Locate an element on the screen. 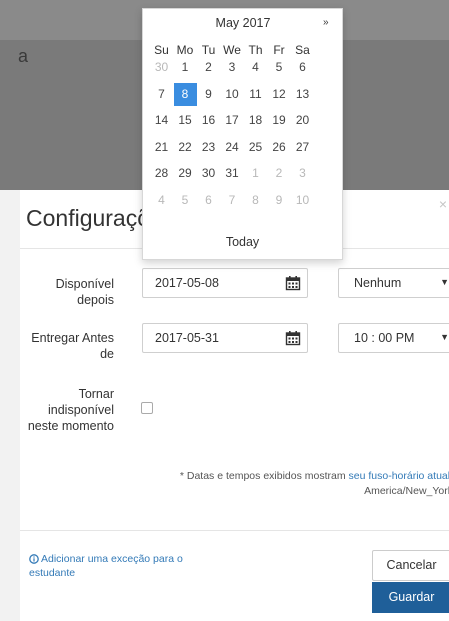 The height and width of the screenshot is (621, 449). info-circle-icon is located at coordinates (34, 559).